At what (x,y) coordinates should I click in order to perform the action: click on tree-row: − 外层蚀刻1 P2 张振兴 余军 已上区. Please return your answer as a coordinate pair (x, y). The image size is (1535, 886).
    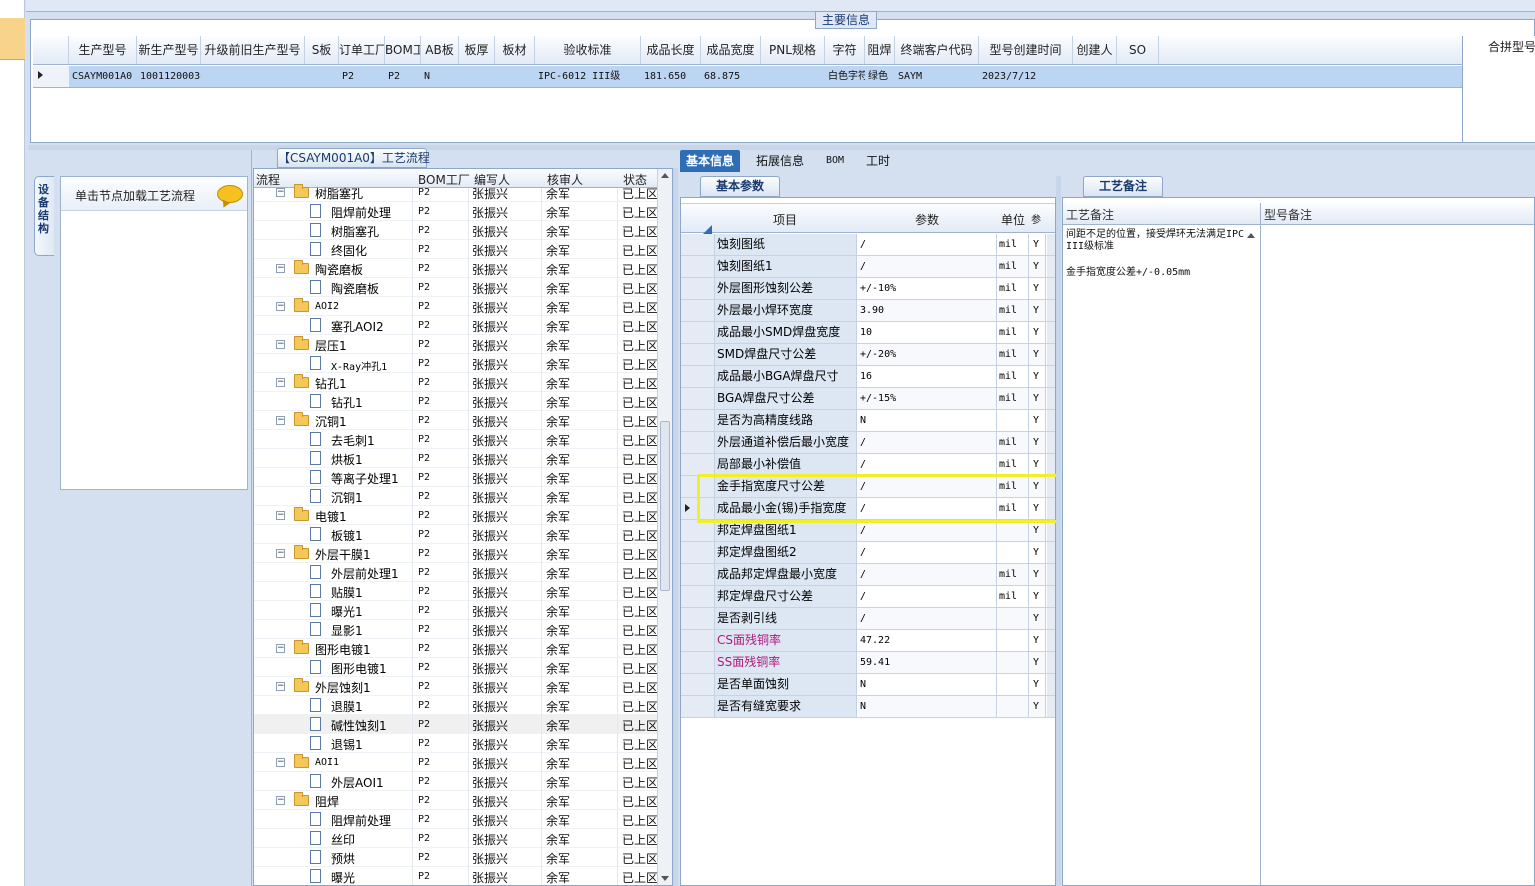
    Looking at the image, I should click on (456, 686).